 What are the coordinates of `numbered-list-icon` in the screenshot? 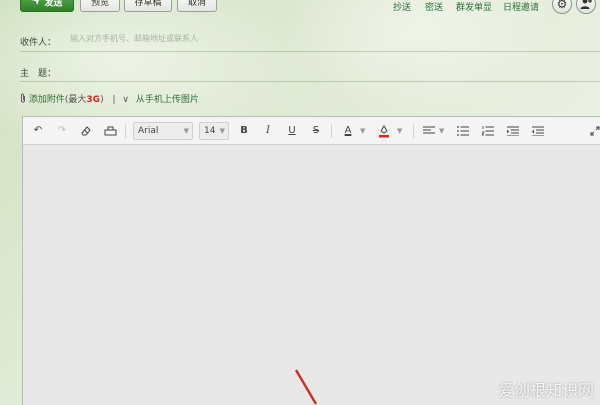 It's located at (488, 131).